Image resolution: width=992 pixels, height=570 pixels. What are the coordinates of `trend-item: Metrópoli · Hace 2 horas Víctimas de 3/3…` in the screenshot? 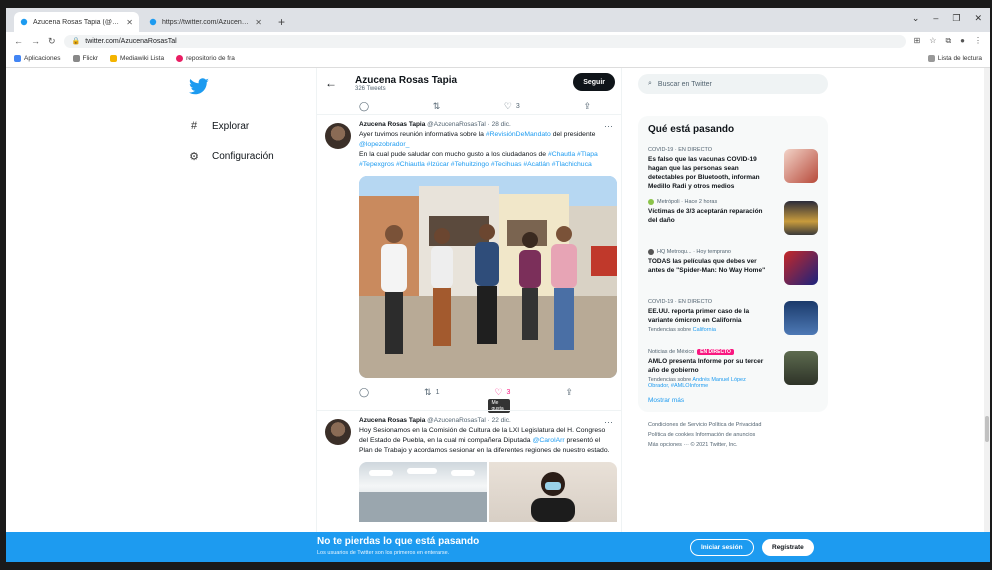 It's located at (733, 220).